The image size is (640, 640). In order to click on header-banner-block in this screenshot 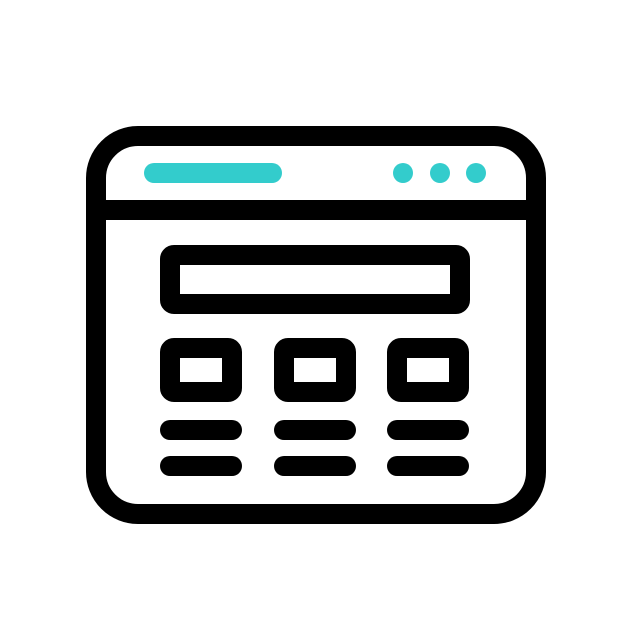, I will do `click(315, 279)`.